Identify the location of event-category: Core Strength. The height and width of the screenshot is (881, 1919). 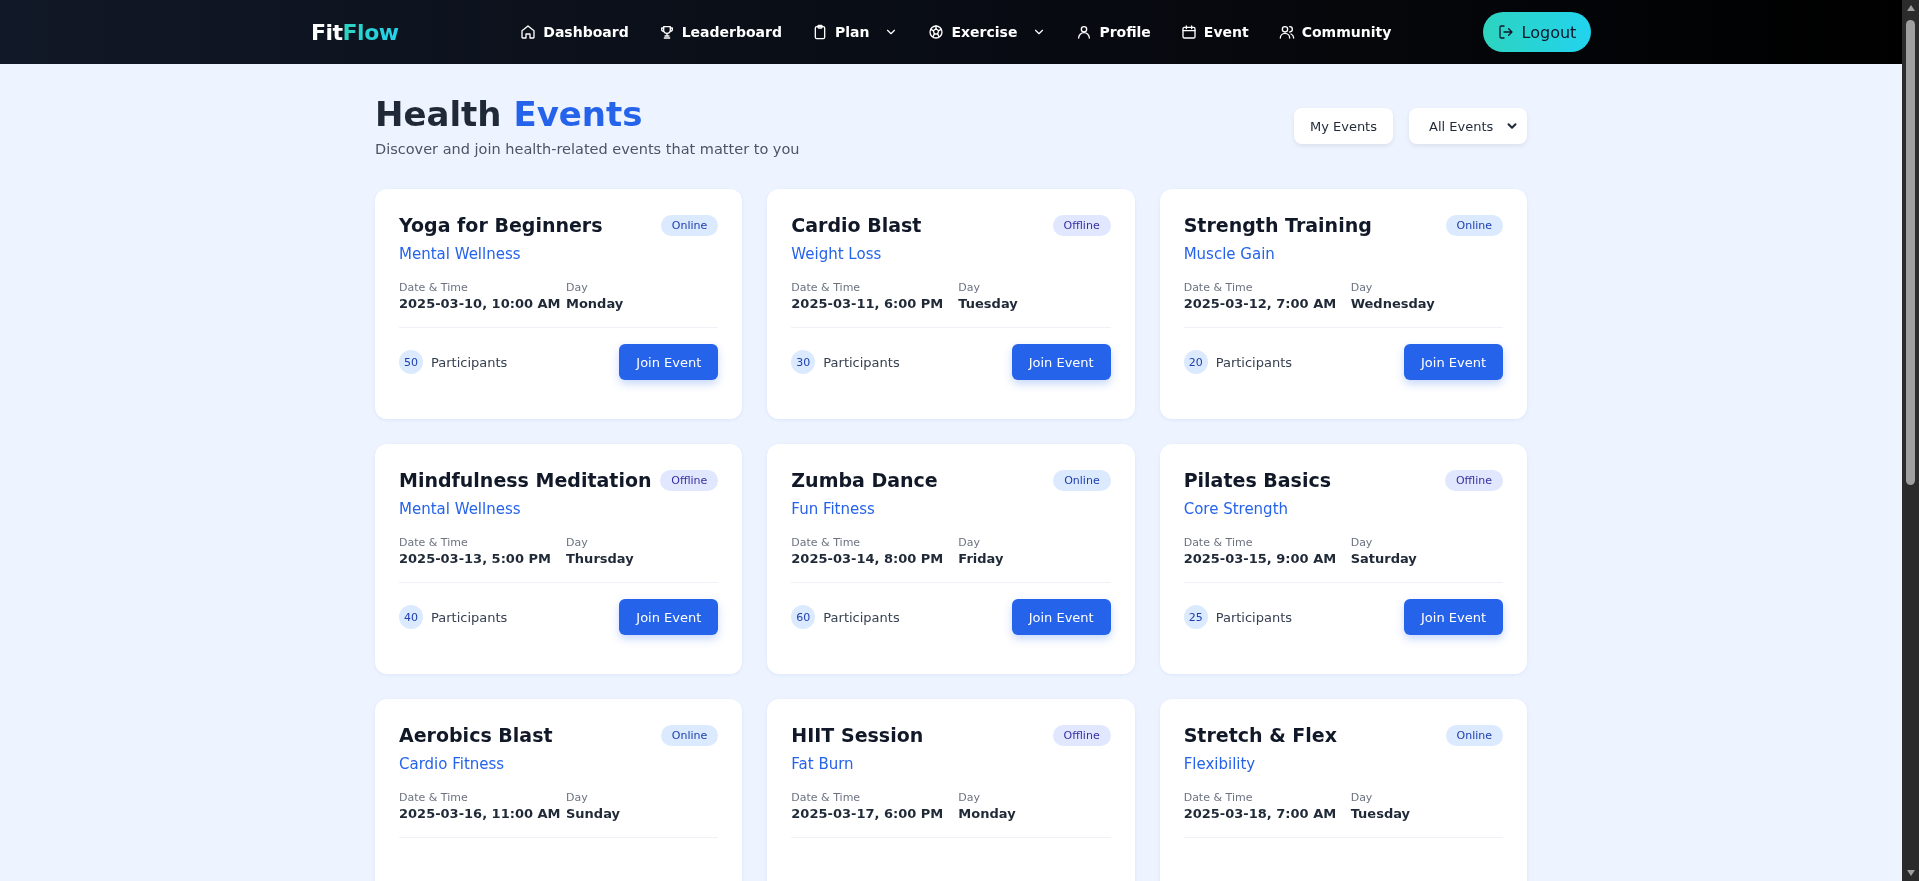
(1236, 509).